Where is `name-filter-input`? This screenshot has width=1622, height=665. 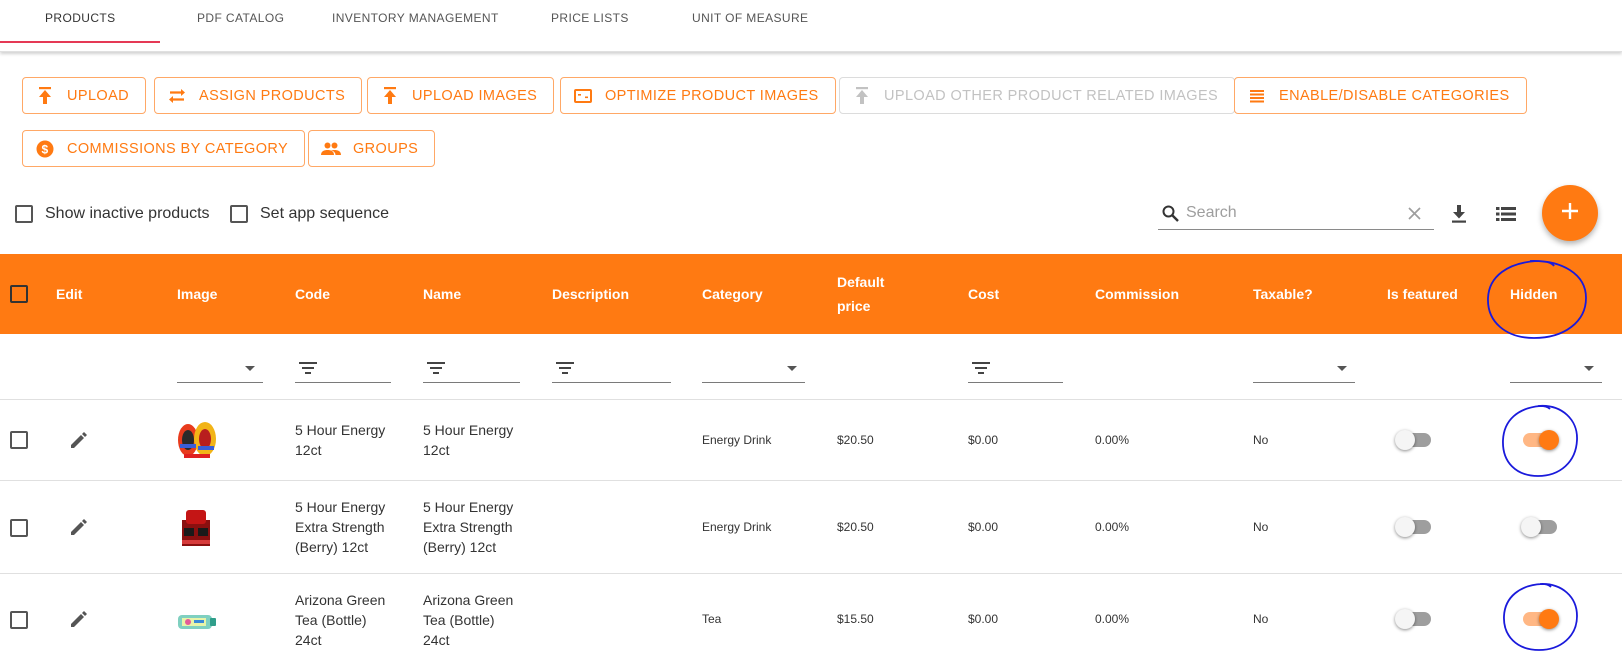 name-filter-input is located at coordinates (471, 369).